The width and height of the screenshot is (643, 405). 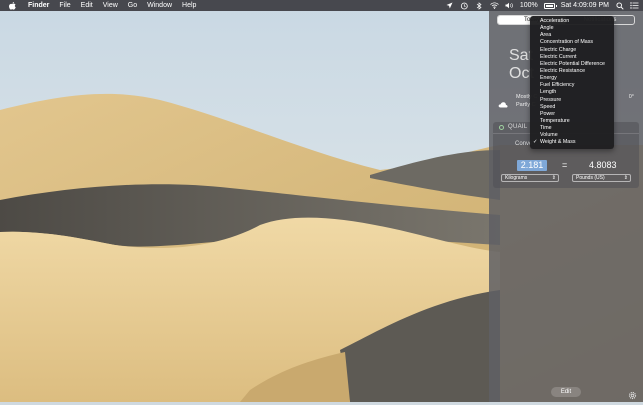 I want to click on edit-button: Edit, so click(x=566, y=392).